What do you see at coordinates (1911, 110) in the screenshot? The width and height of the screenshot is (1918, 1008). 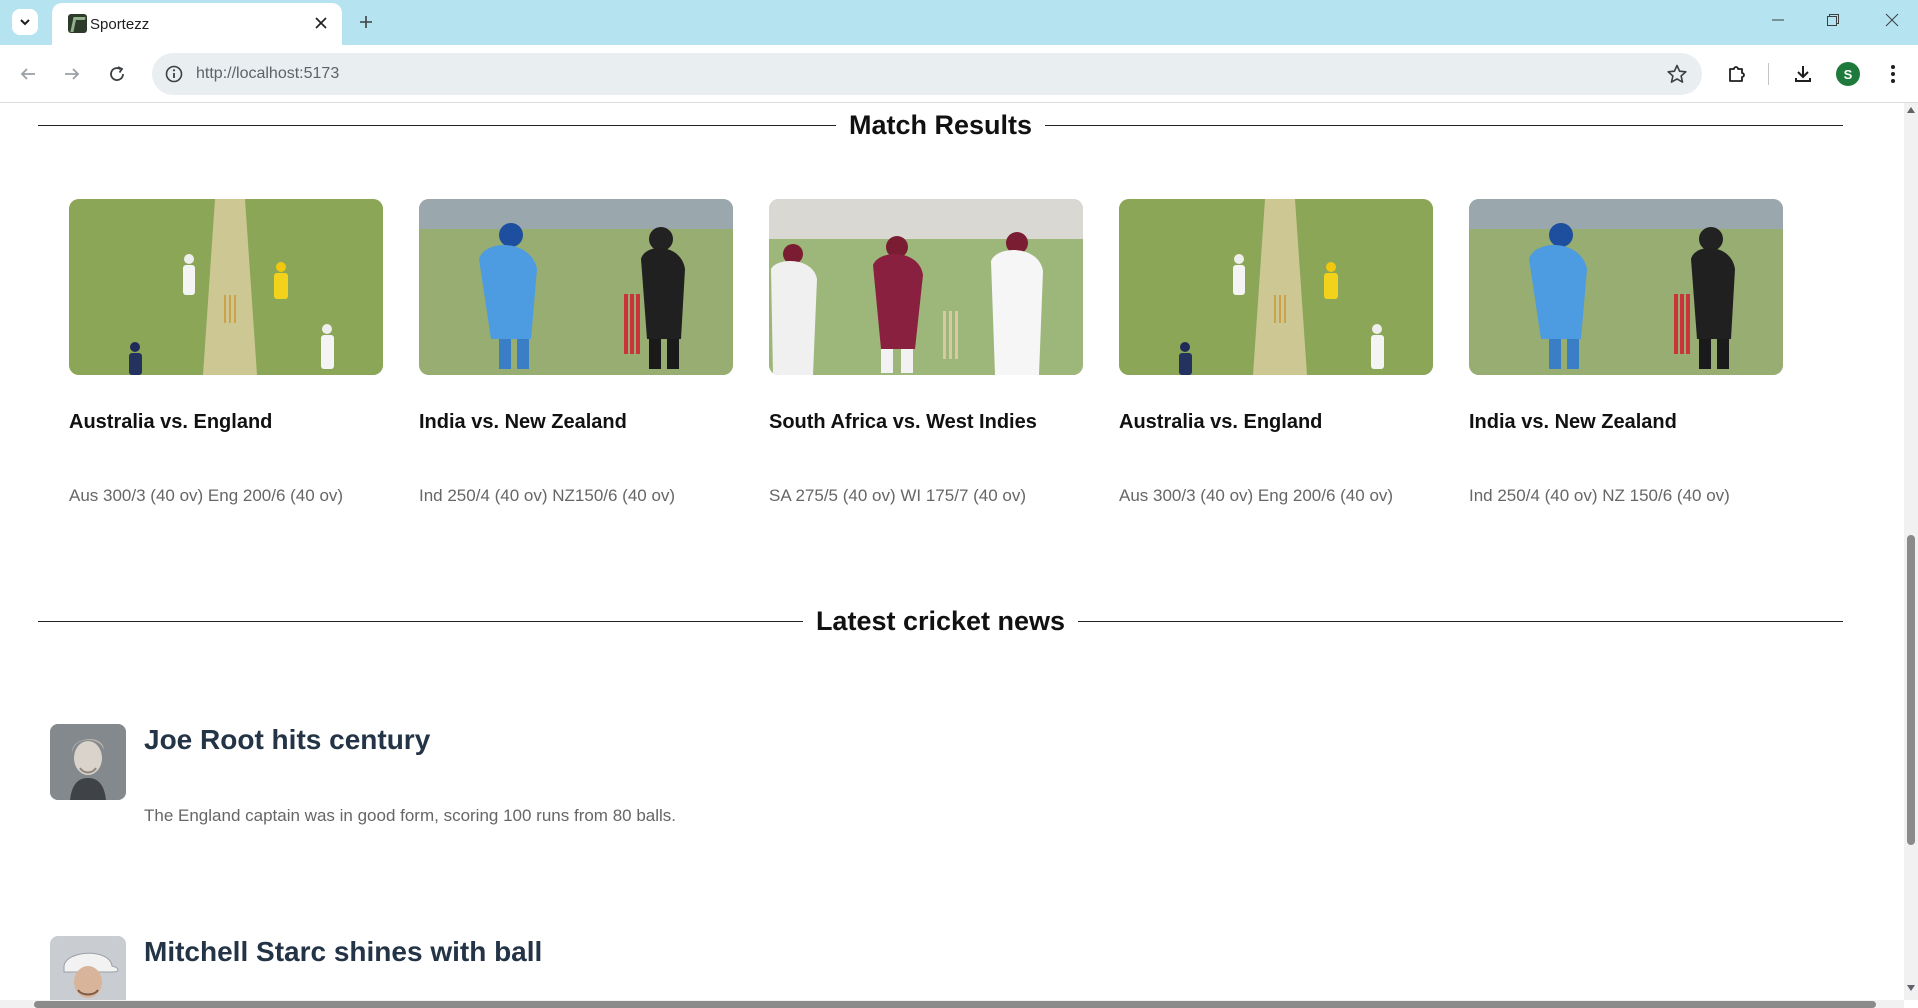 I see `scroll-up-arrow-icon` at bounding box center [1911, 110].